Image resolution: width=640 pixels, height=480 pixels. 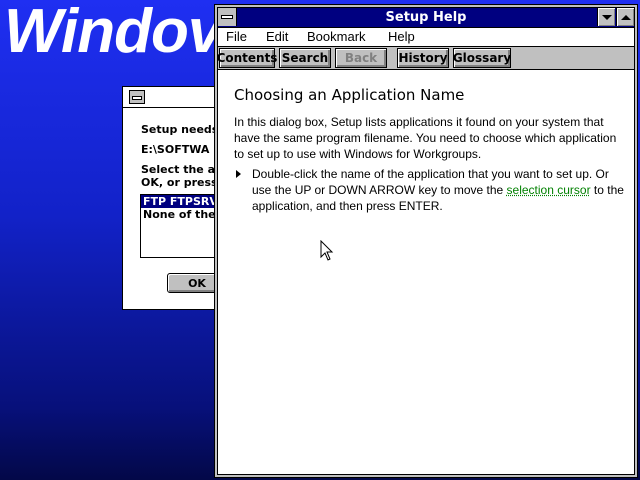 What do you see at coordinates (238, 174) in the screenshot?
I see `bullet-arrow-icon` at bounding box center [238, 174].